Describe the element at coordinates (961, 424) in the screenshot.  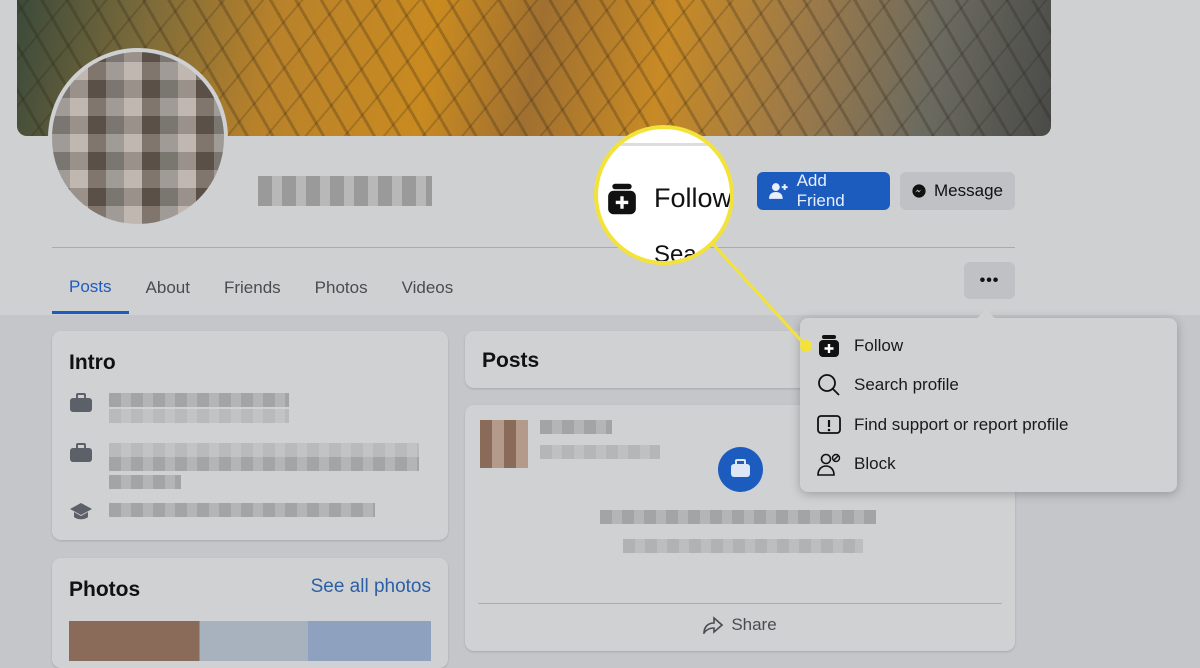
I see `menu-item-label: Find support or report profile` at that location.